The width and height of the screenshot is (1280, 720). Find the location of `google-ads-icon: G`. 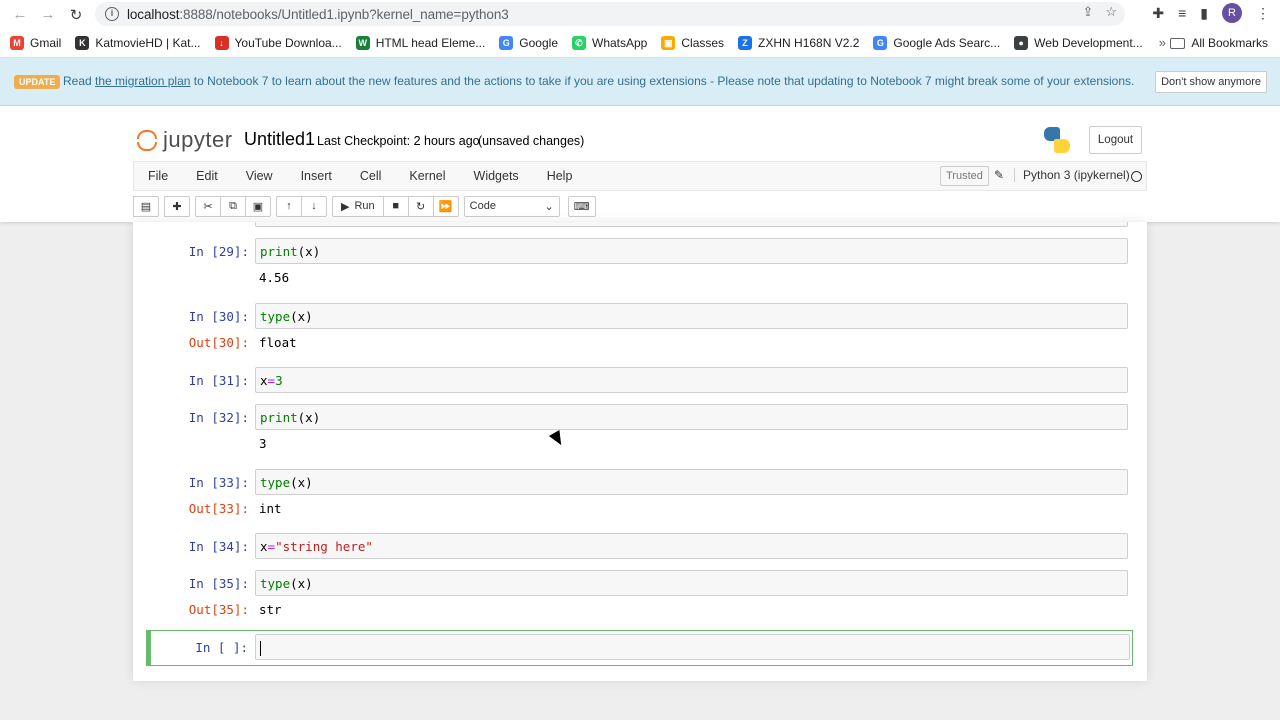

google-ads-icon: G is located at coordinates (880, 43).